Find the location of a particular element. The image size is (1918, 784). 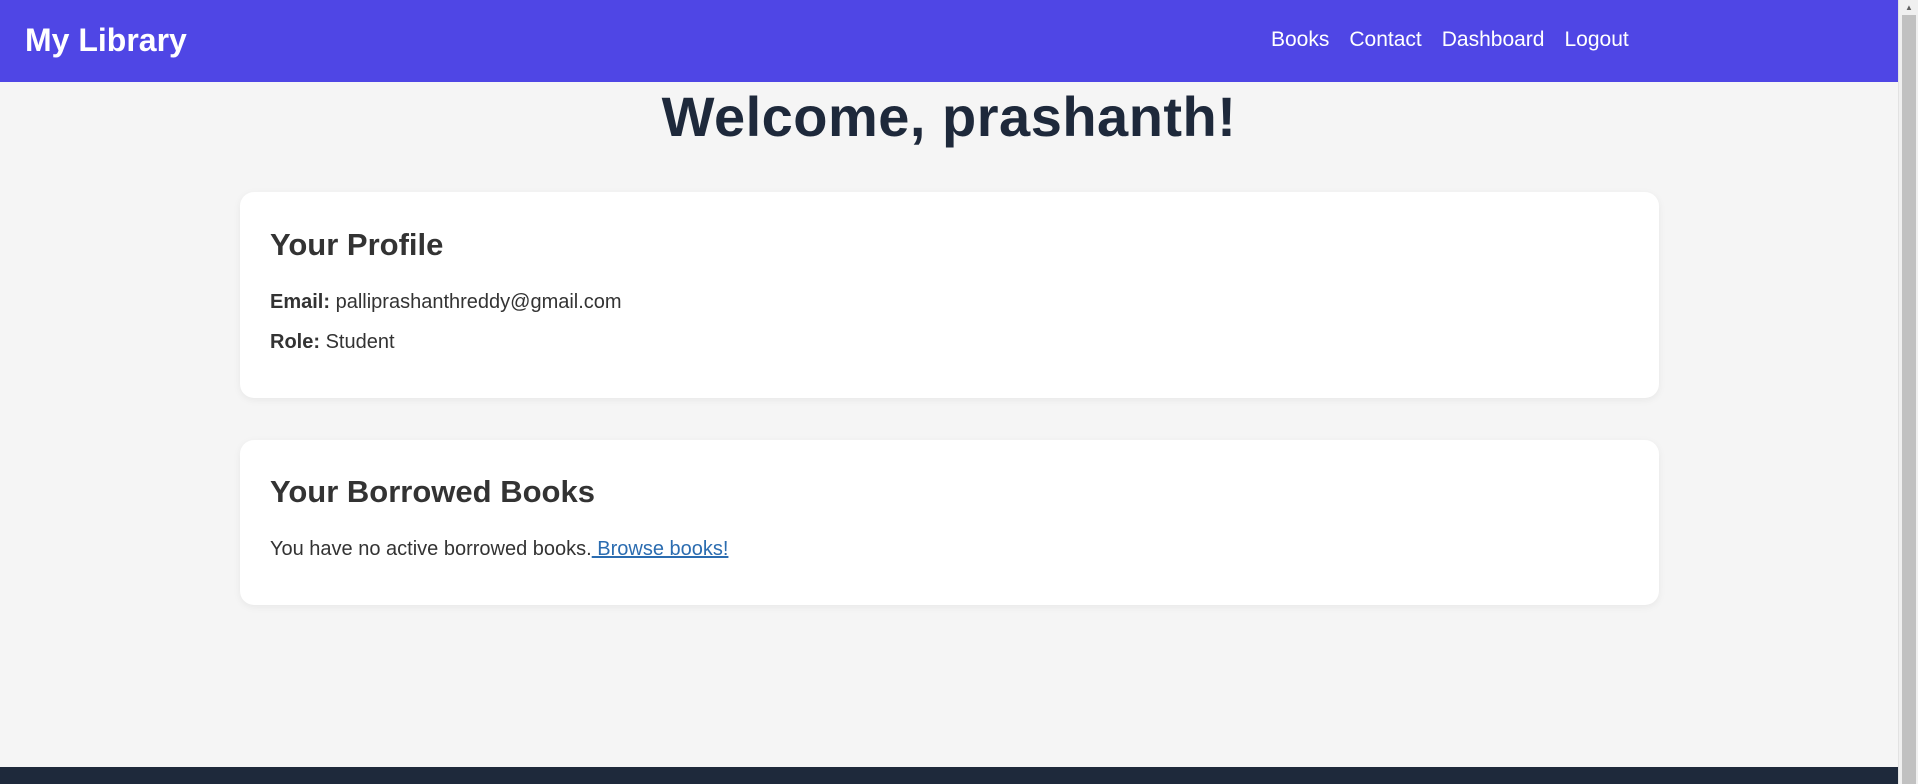

nav-links: Books Contact Dashboard Logout is located at coordinates (1450, 40).